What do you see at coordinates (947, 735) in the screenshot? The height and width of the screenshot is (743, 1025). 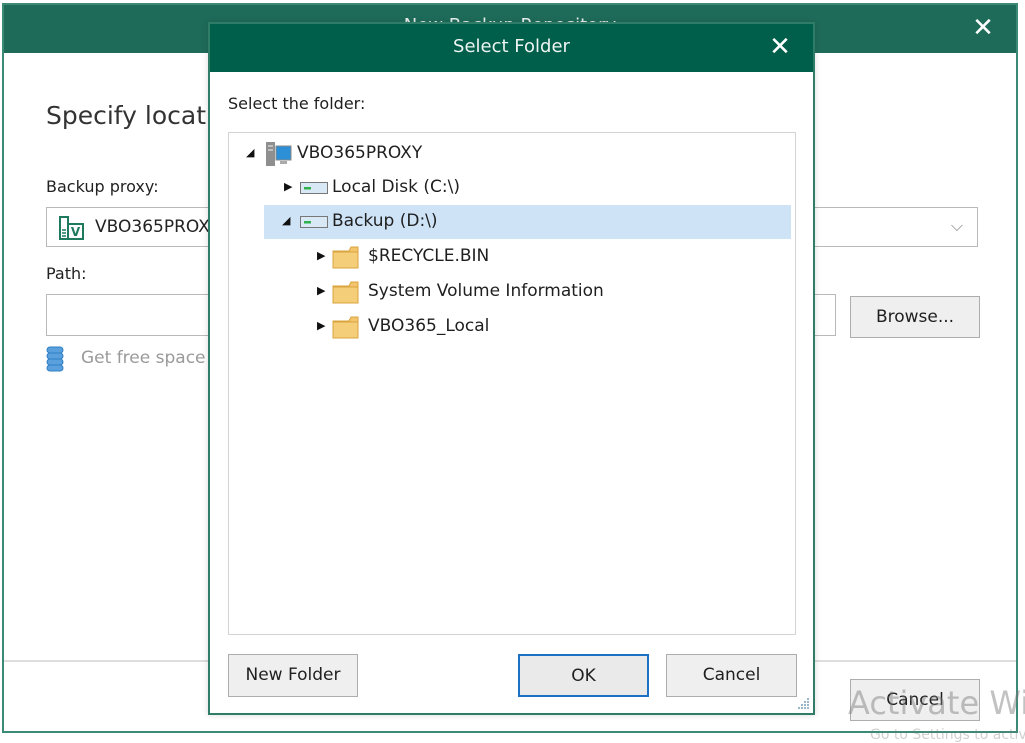 I see `activate-windows-subtext: Go to Settings to activate Windows.` at bounding box center [947, 735].